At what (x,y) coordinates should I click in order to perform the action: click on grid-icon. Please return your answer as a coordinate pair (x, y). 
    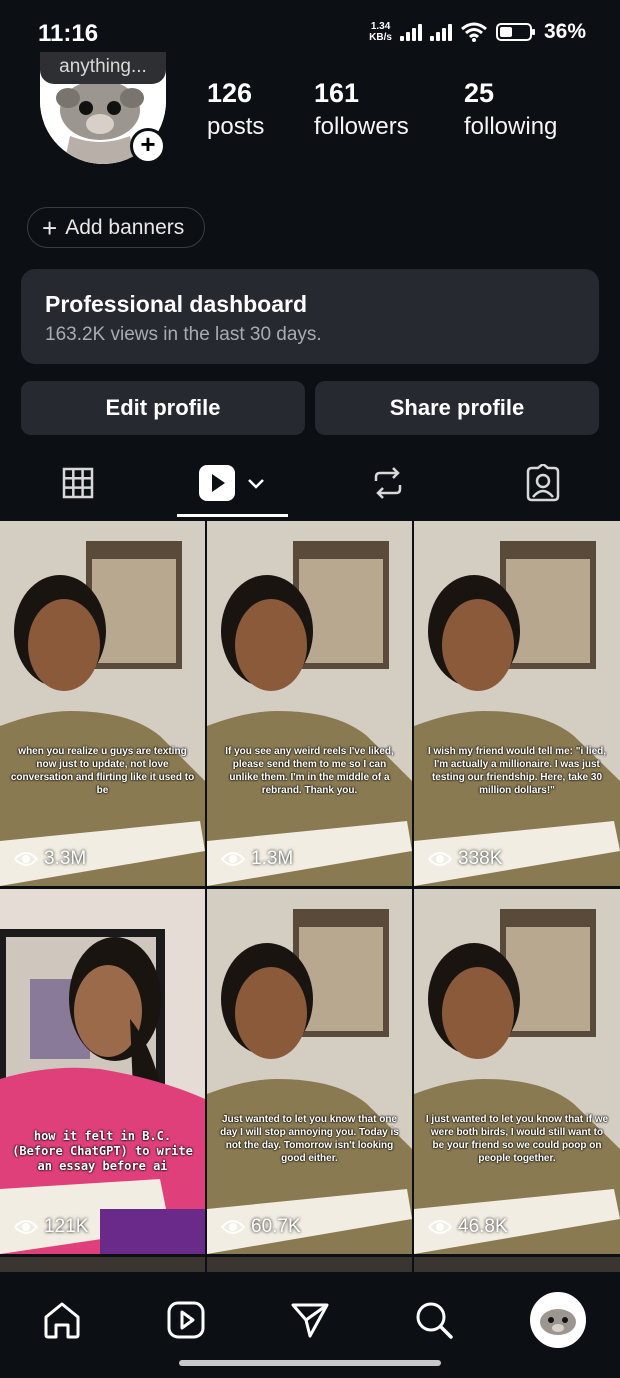
    Looking at the image, I should click on (77, 483).